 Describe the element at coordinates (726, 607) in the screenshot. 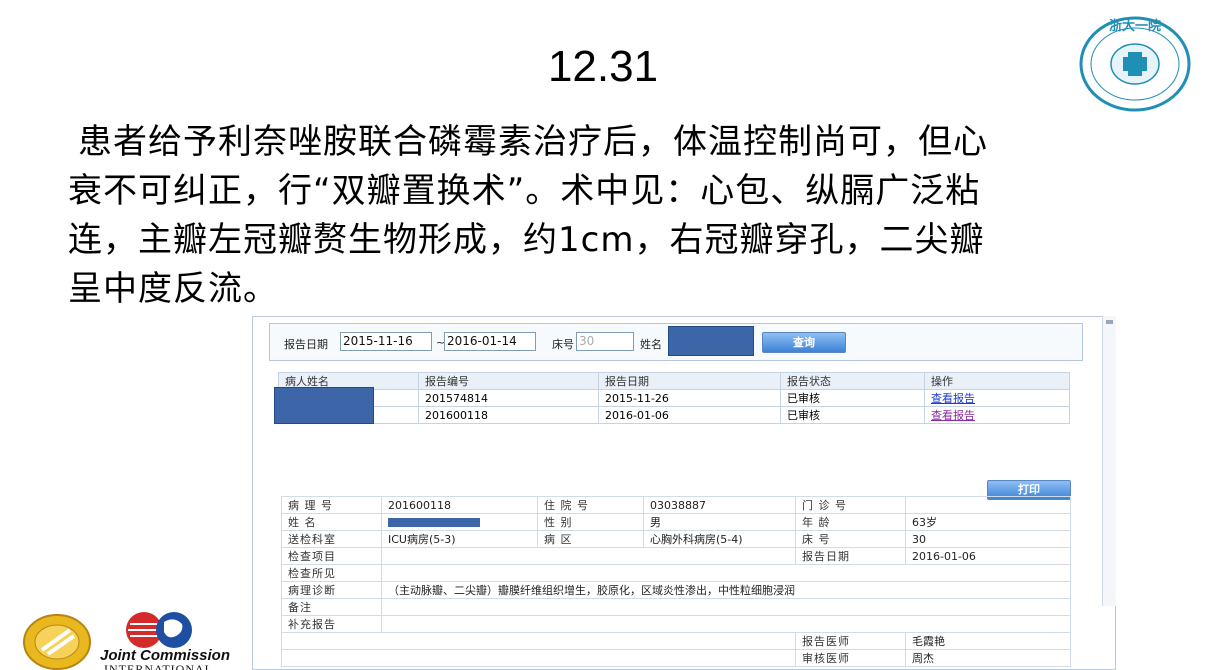

I see `remark-value` at that location.